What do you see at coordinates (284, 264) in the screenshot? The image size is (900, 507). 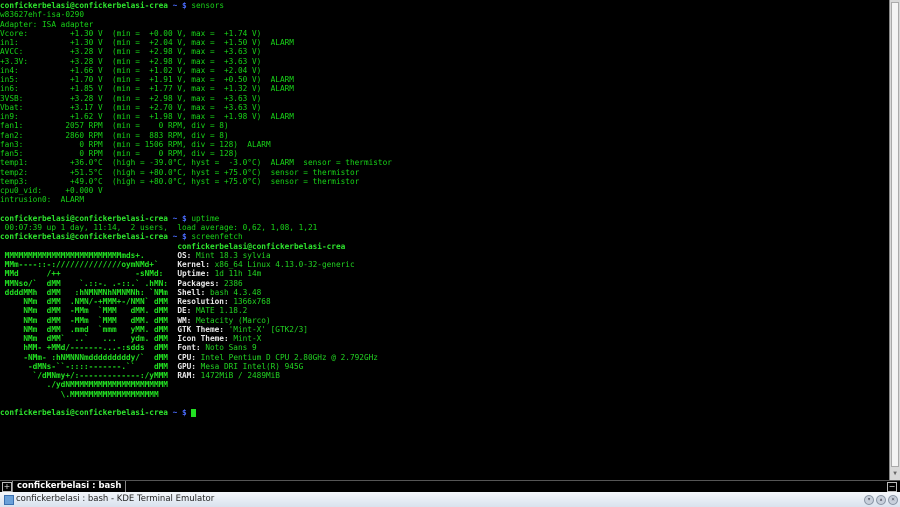 I see `info-value: x86_64 Linux 4.13.0-32-generic` at bounding box center [284, 264].